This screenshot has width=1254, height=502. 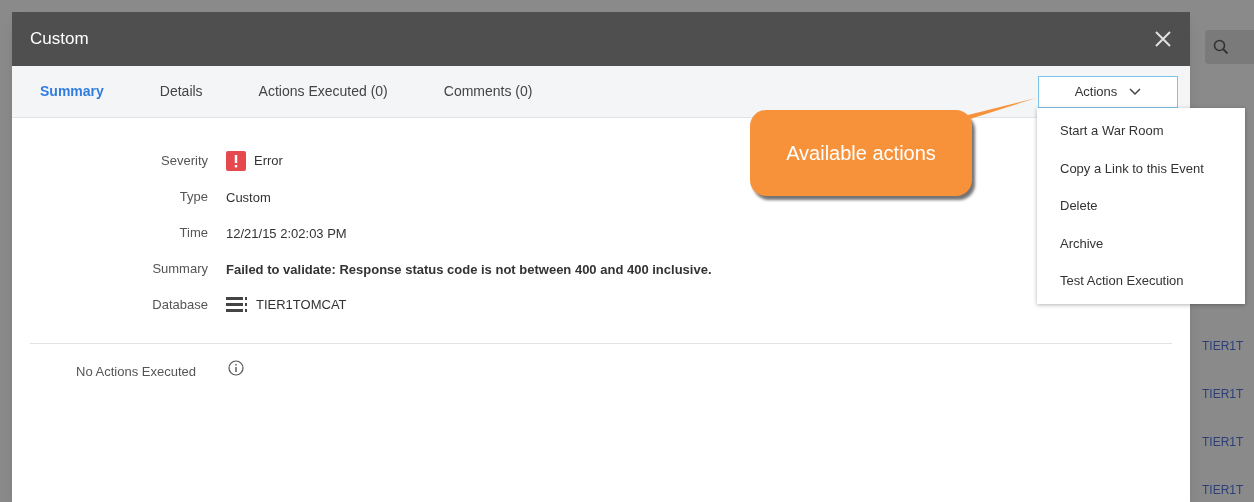 I want to click on error-icon, so click(x=236, y=160).